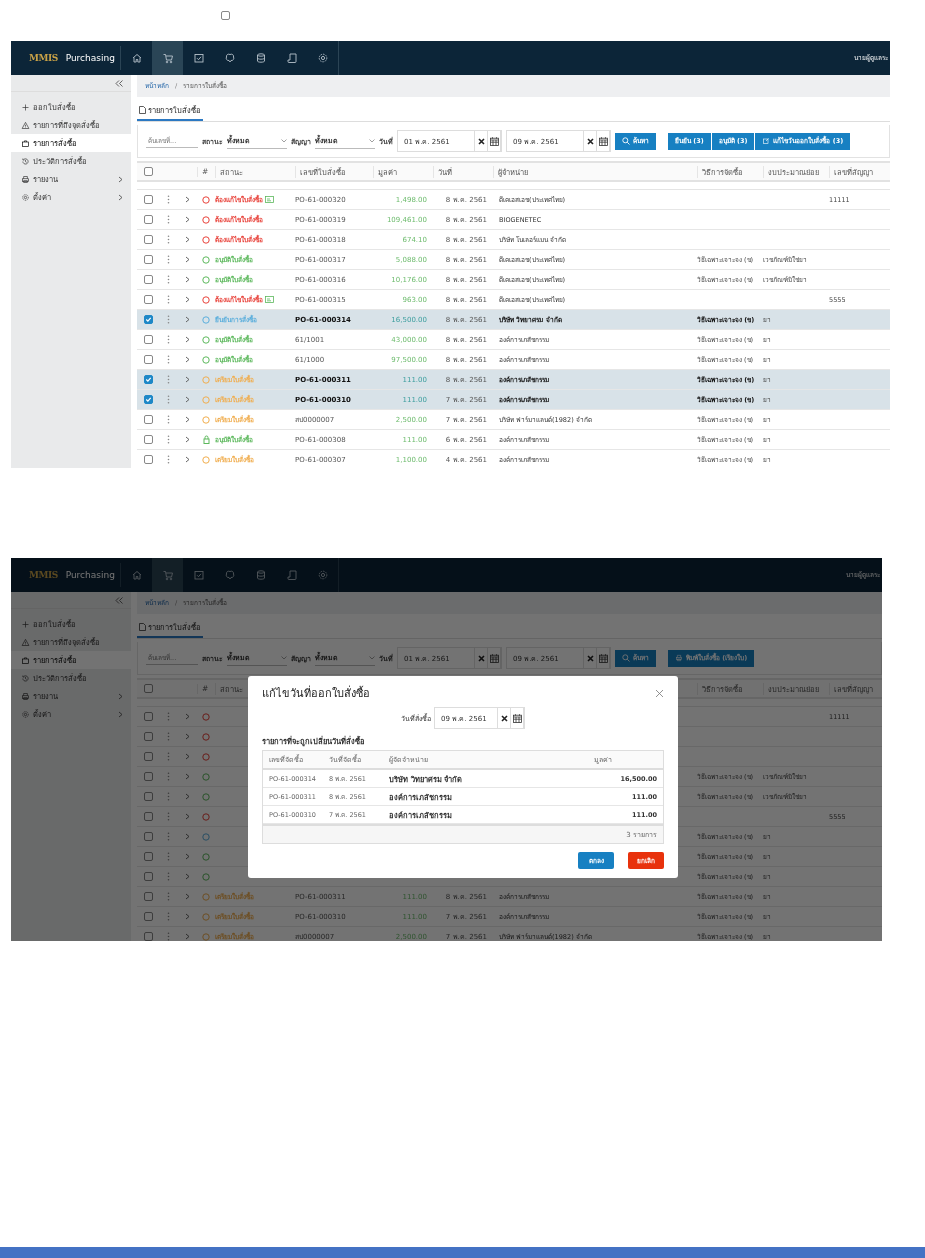 This screenshot has width=925, height=1258. What do you see at coordinates (260, 575) in the screenshot?
I see `database-icon` at bounding box center [260, 575].